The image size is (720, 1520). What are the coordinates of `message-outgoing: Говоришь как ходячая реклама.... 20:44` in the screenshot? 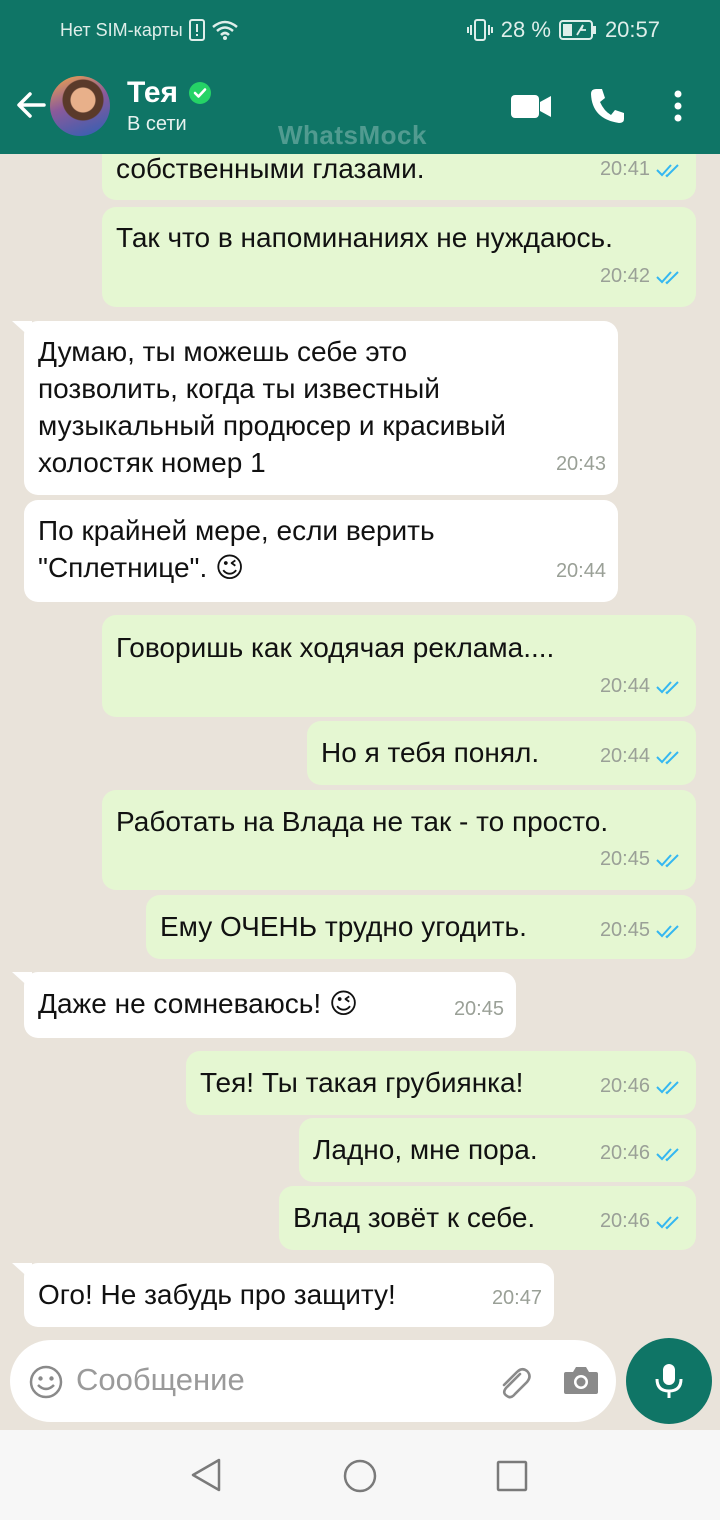 It's located at (399, 666).